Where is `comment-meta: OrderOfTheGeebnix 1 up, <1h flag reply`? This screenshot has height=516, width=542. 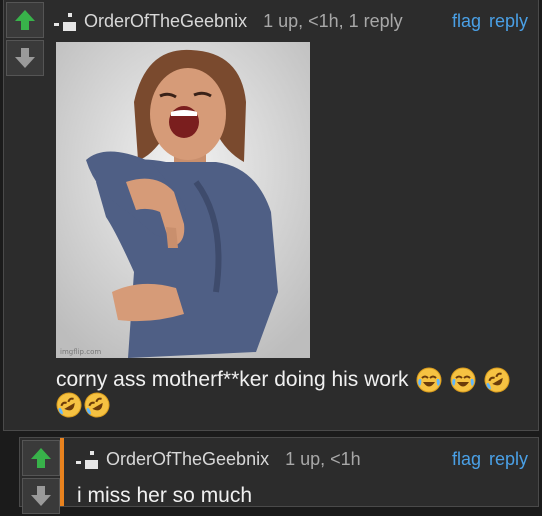
comment-meta: OrderOfTheGeebnix 1 up, <1h flag reply is located at coordinates (302, 459).